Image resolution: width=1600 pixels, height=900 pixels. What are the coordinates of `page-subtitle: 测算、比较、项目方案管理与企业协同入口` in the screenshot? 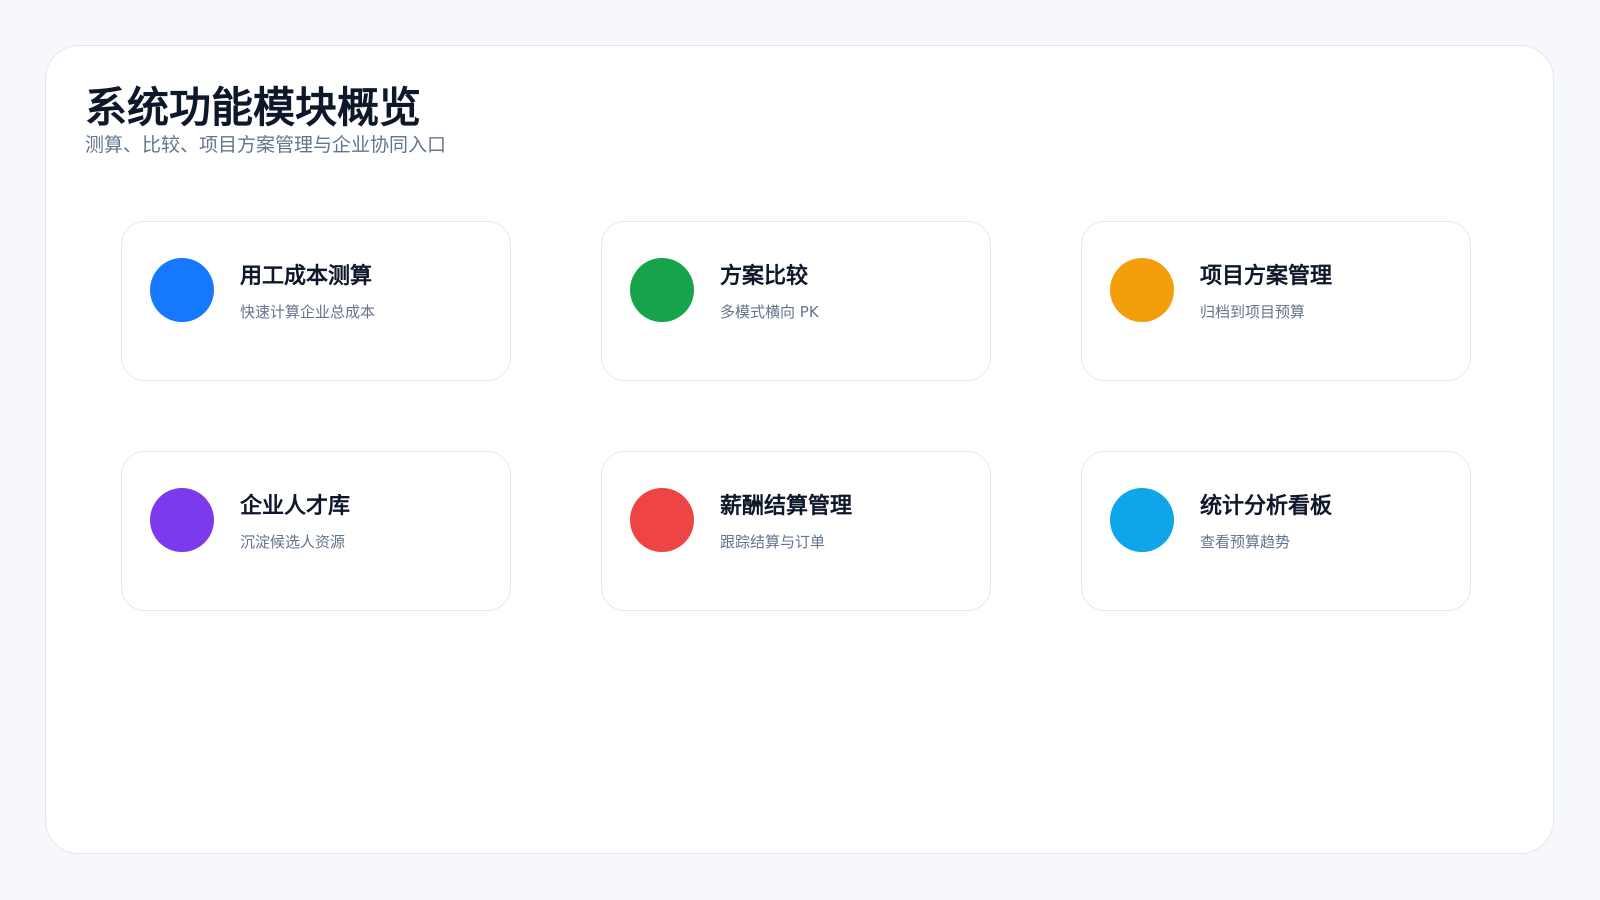 It's located at (266, 145).